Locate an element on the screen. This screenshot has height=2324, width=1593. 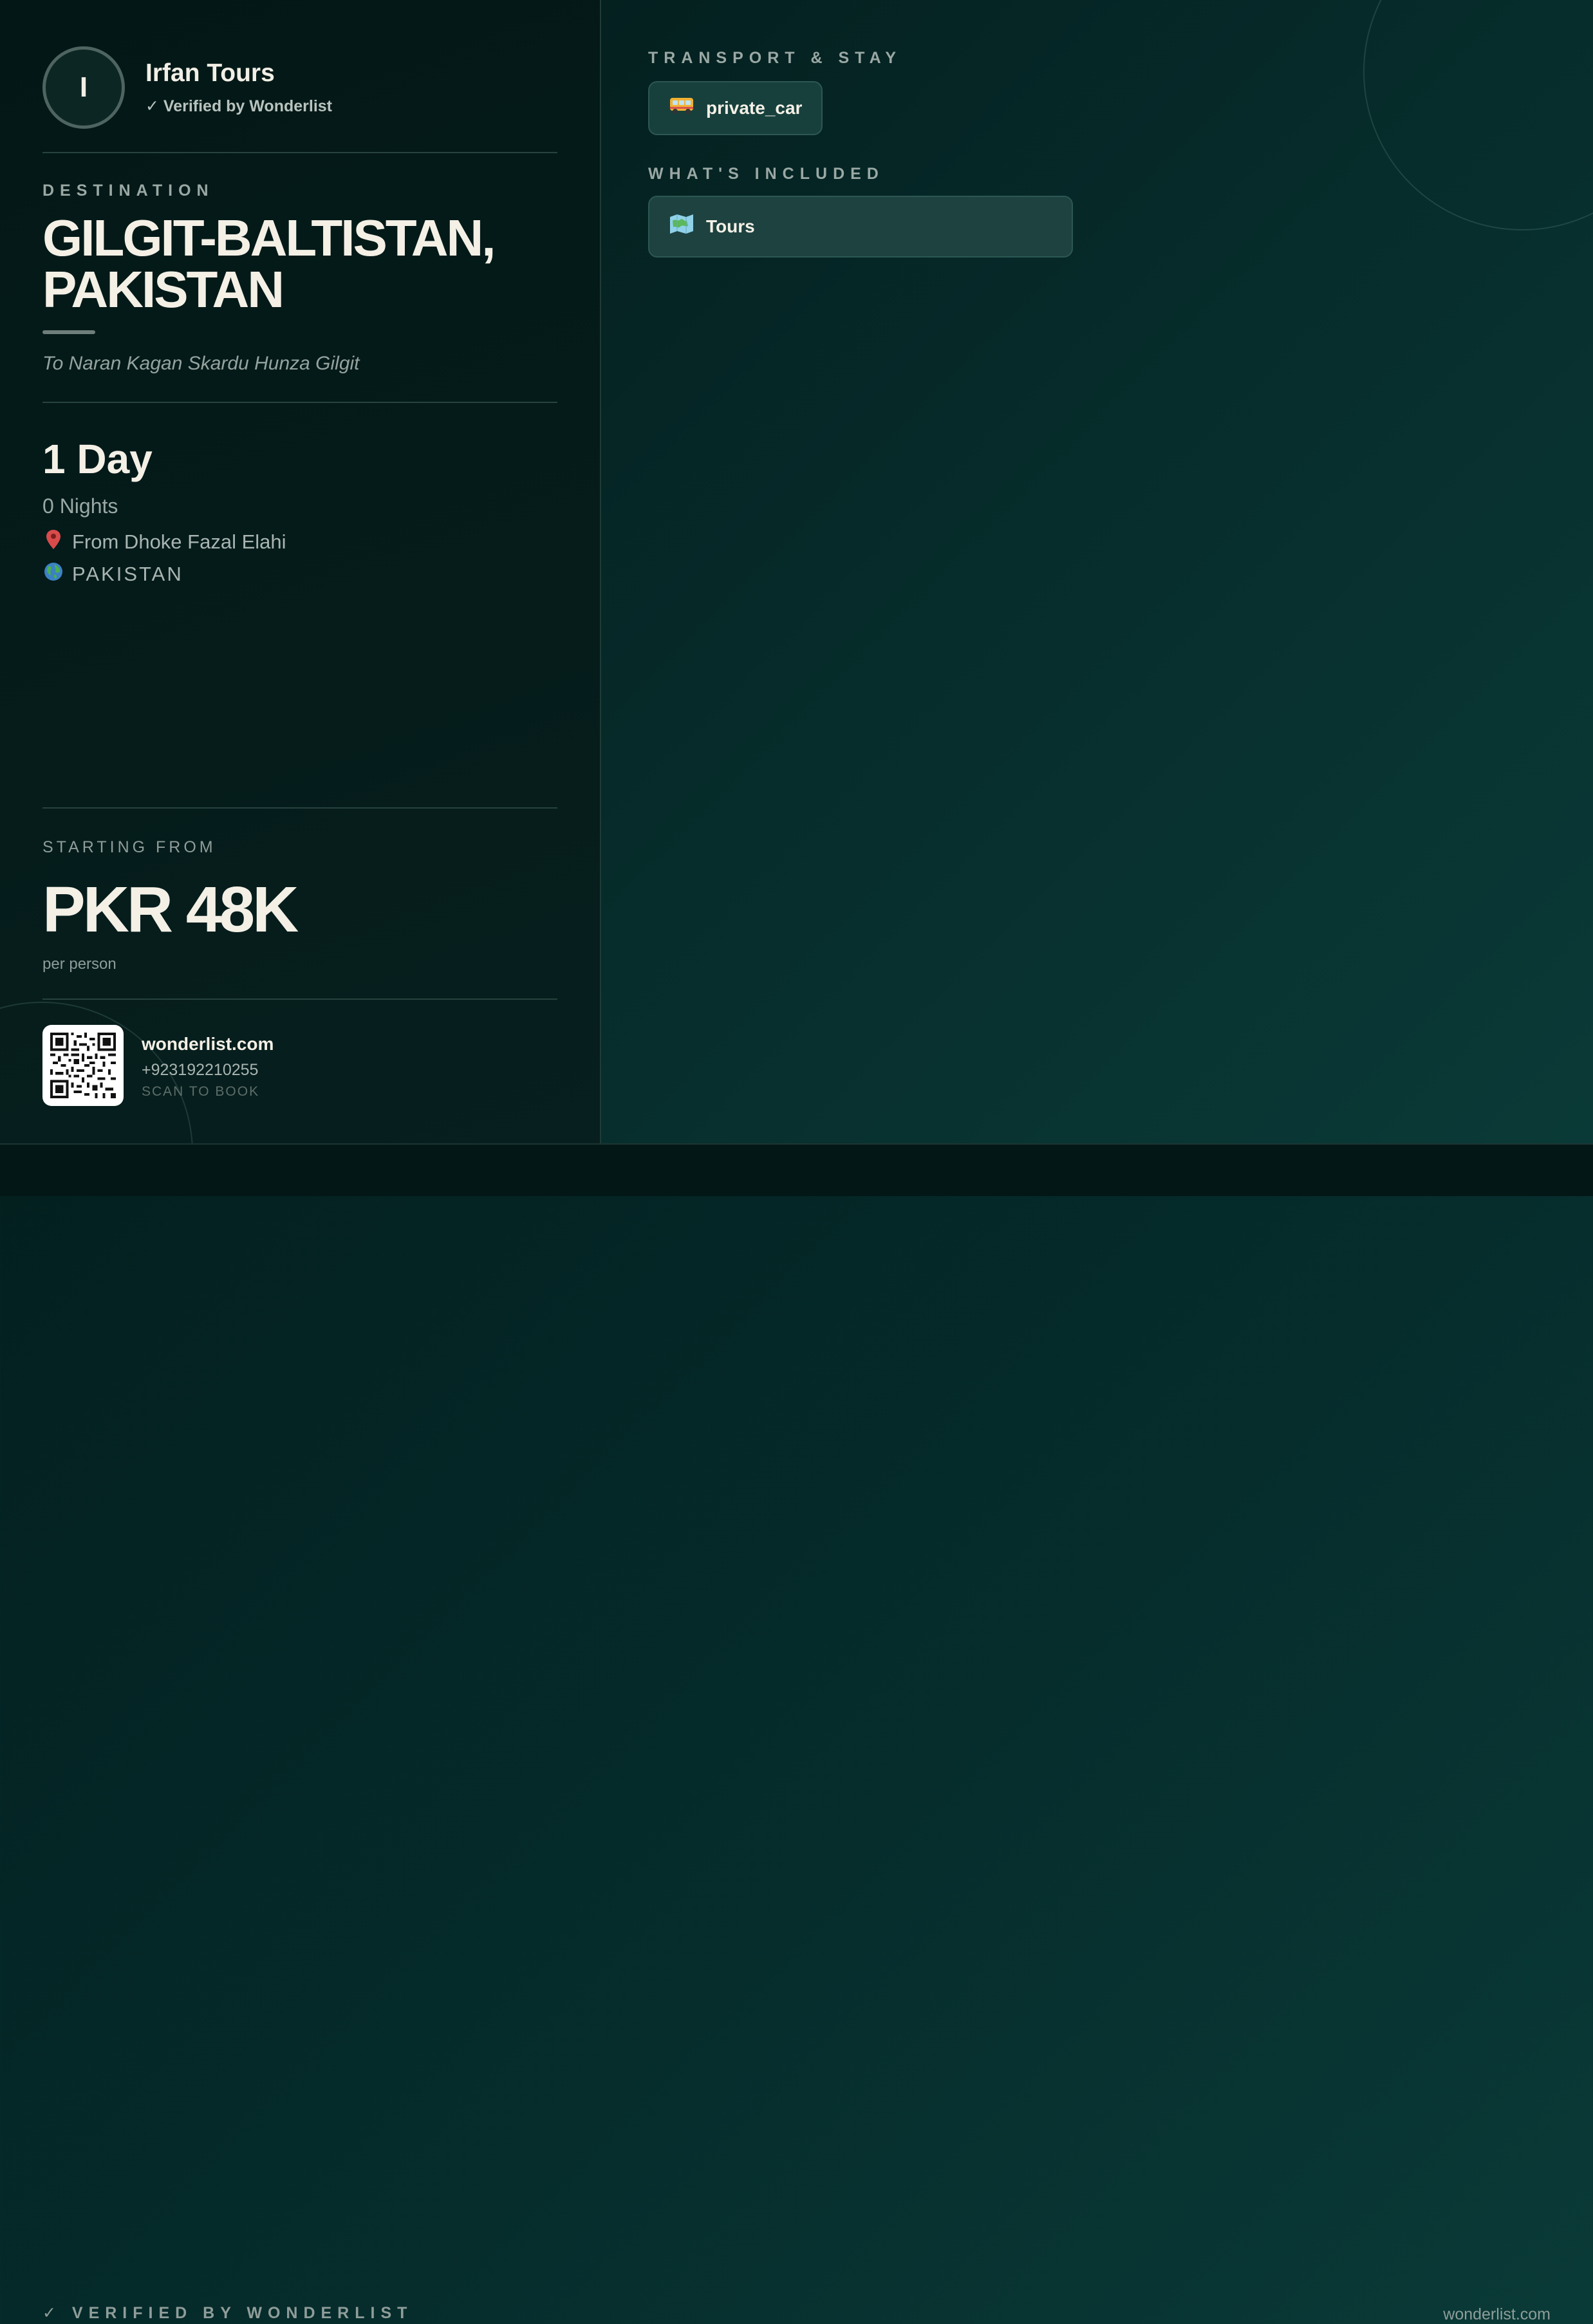
globe-icon is located at coordinates (53, 573).